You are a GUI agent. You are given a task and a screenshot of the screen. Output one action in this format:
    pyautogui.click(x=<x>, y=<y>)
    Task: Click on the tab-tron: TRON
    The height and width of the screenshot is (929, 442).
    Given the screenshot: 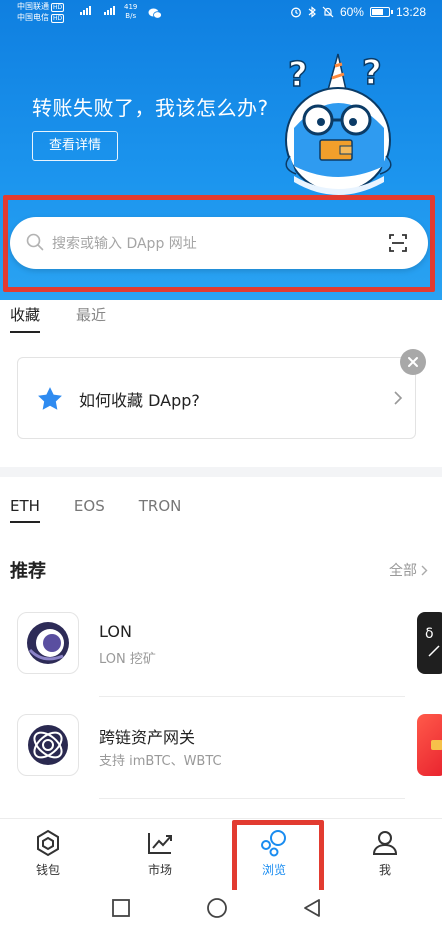 What is the action you would take?
    pyautogui.click(x=160, y=510)
    